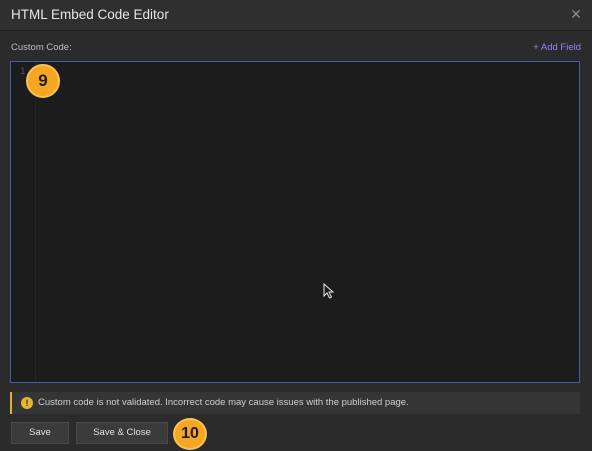 This screenshot has height=451, width=592. Describe the element at coordinates (576, 14) in the screenshot. I see `close-icon: ✕` at that location.